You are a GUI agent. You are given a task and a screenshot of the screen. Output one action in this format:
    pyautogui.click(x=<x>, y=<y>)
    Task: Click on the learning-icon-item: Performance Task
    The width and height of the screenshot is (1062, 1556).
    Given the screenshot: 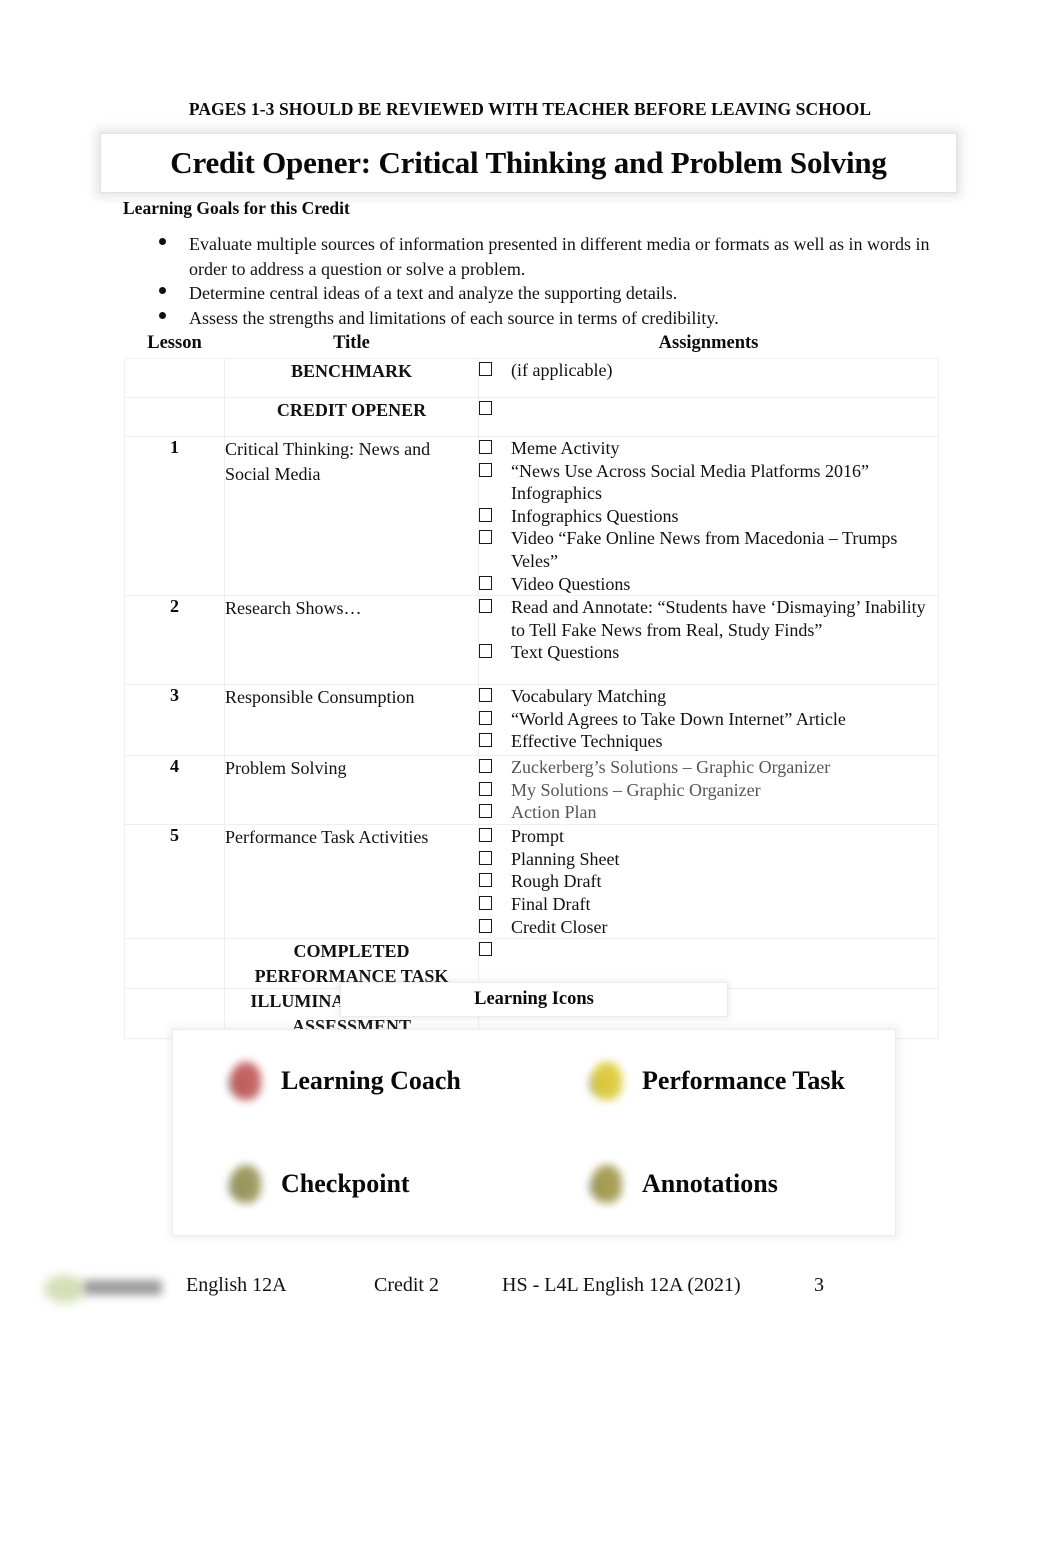 What is the action you would take?
    pyautogui.click(x=714, y=1081)
    